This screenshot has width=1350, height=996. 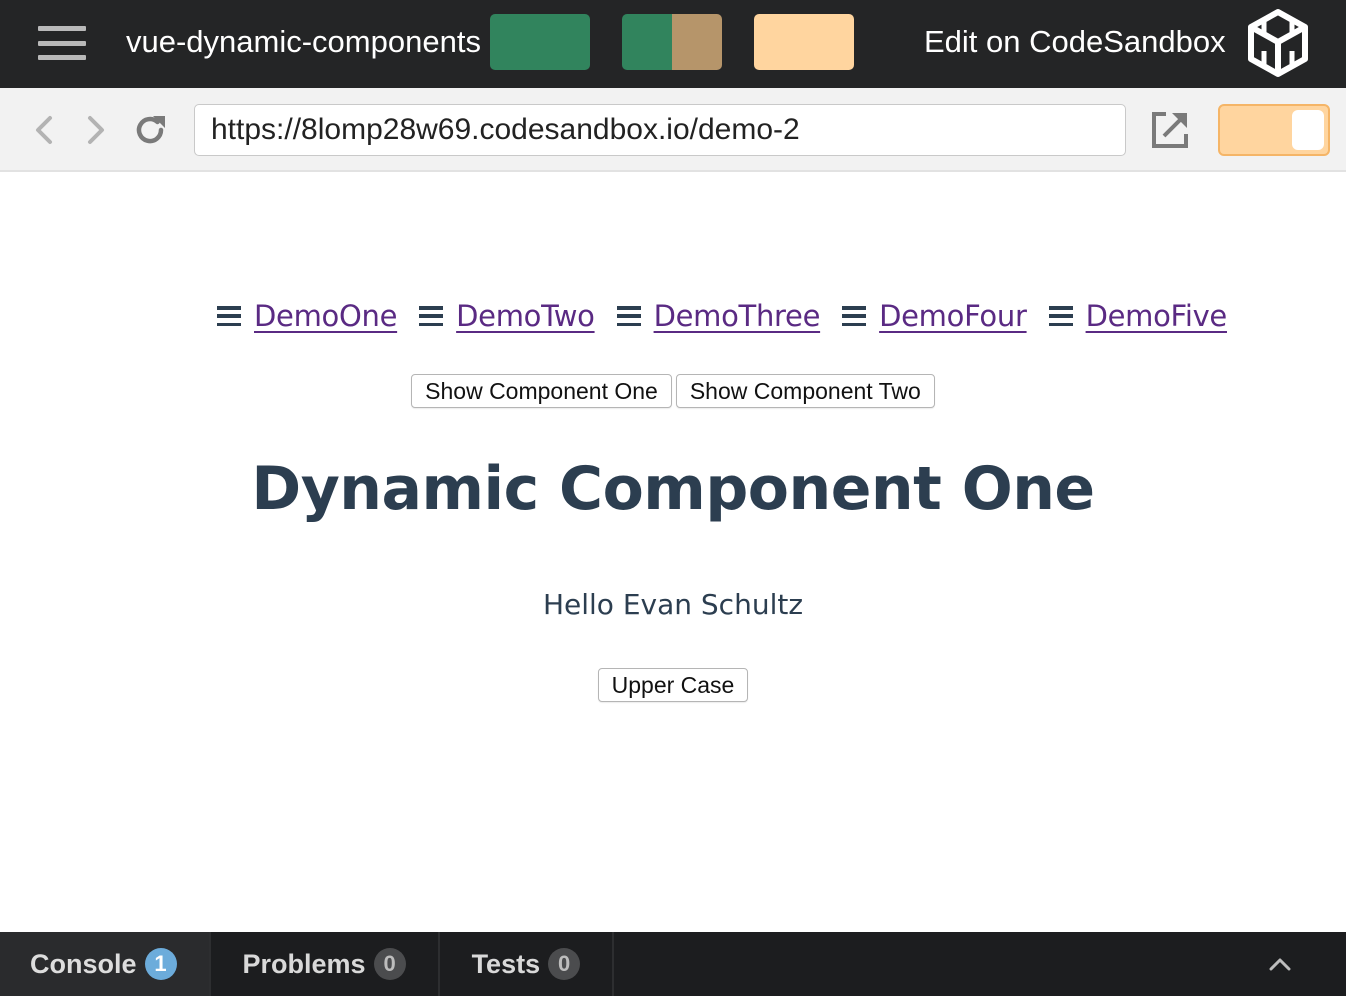 I want to click on edit-on-codesandbox-link: Edit on CodeSandbox, so click(x=1075, y=42).